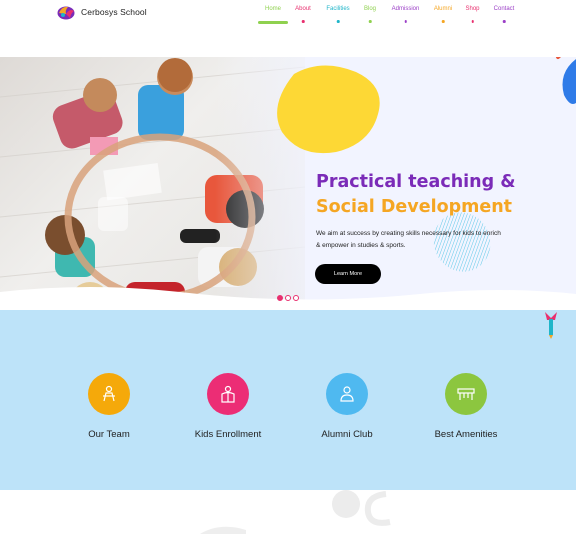 This screenshot has height=534, width=576. Describe the element at coordinates (223, 530) in the screenshot. I see `faded-shape-decoration` at that location.